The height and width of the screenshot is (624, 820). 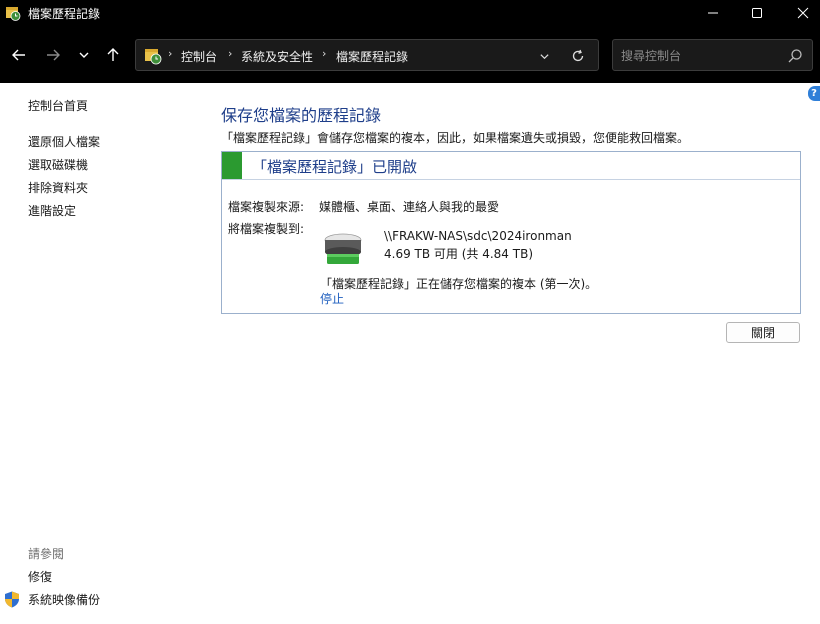 I want to click on destination-space: 4.69 TB 可用 (共 4.84 TB), so click(x=458, y=254).